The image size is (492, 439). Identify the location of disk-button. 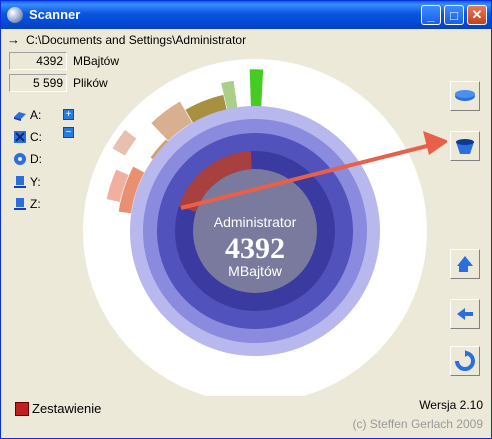
(465, 96).